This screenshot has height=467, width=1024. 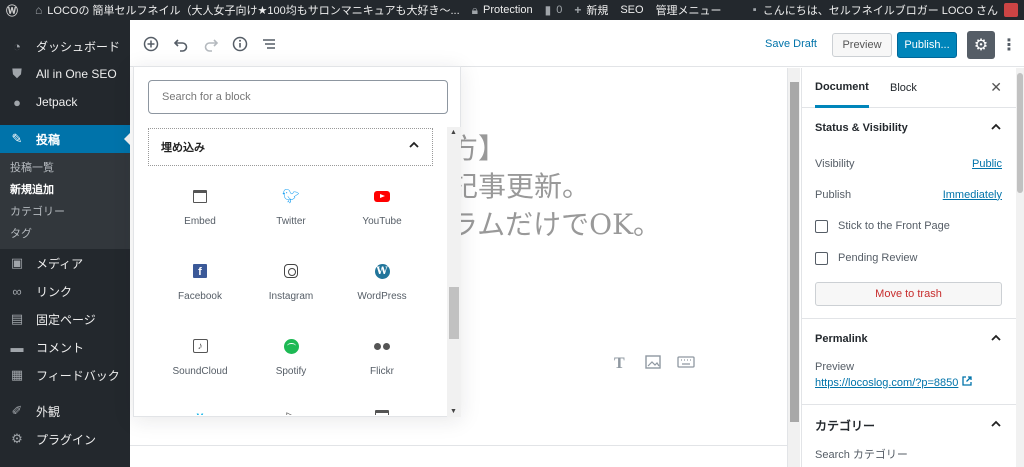 I want to click on block-twitter: 🐦︎ Twitter, so click(x=291, y=206).